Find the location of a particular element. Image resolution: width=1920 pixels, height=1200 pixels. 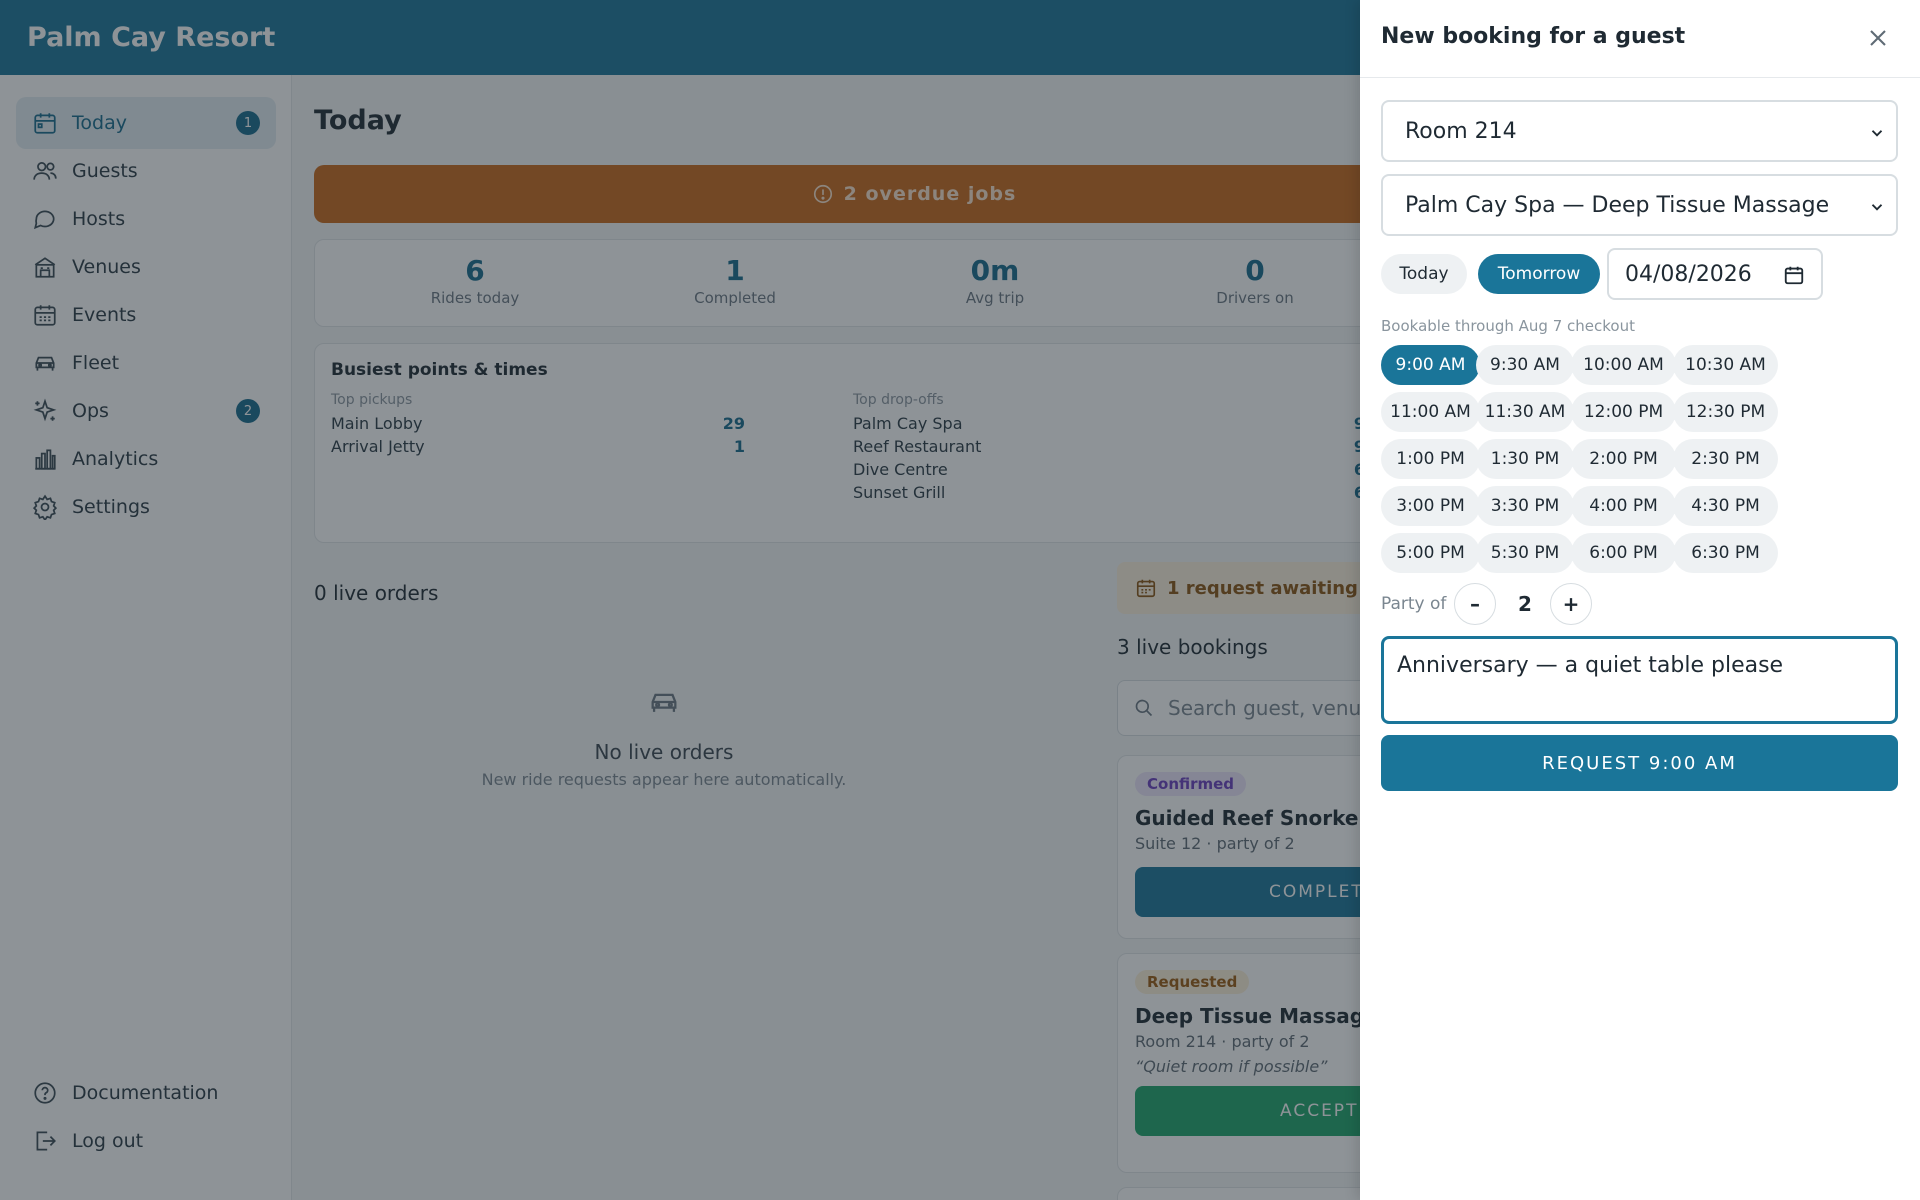

time-slot: 11:00 AM is located at coordinates (1430, 412).